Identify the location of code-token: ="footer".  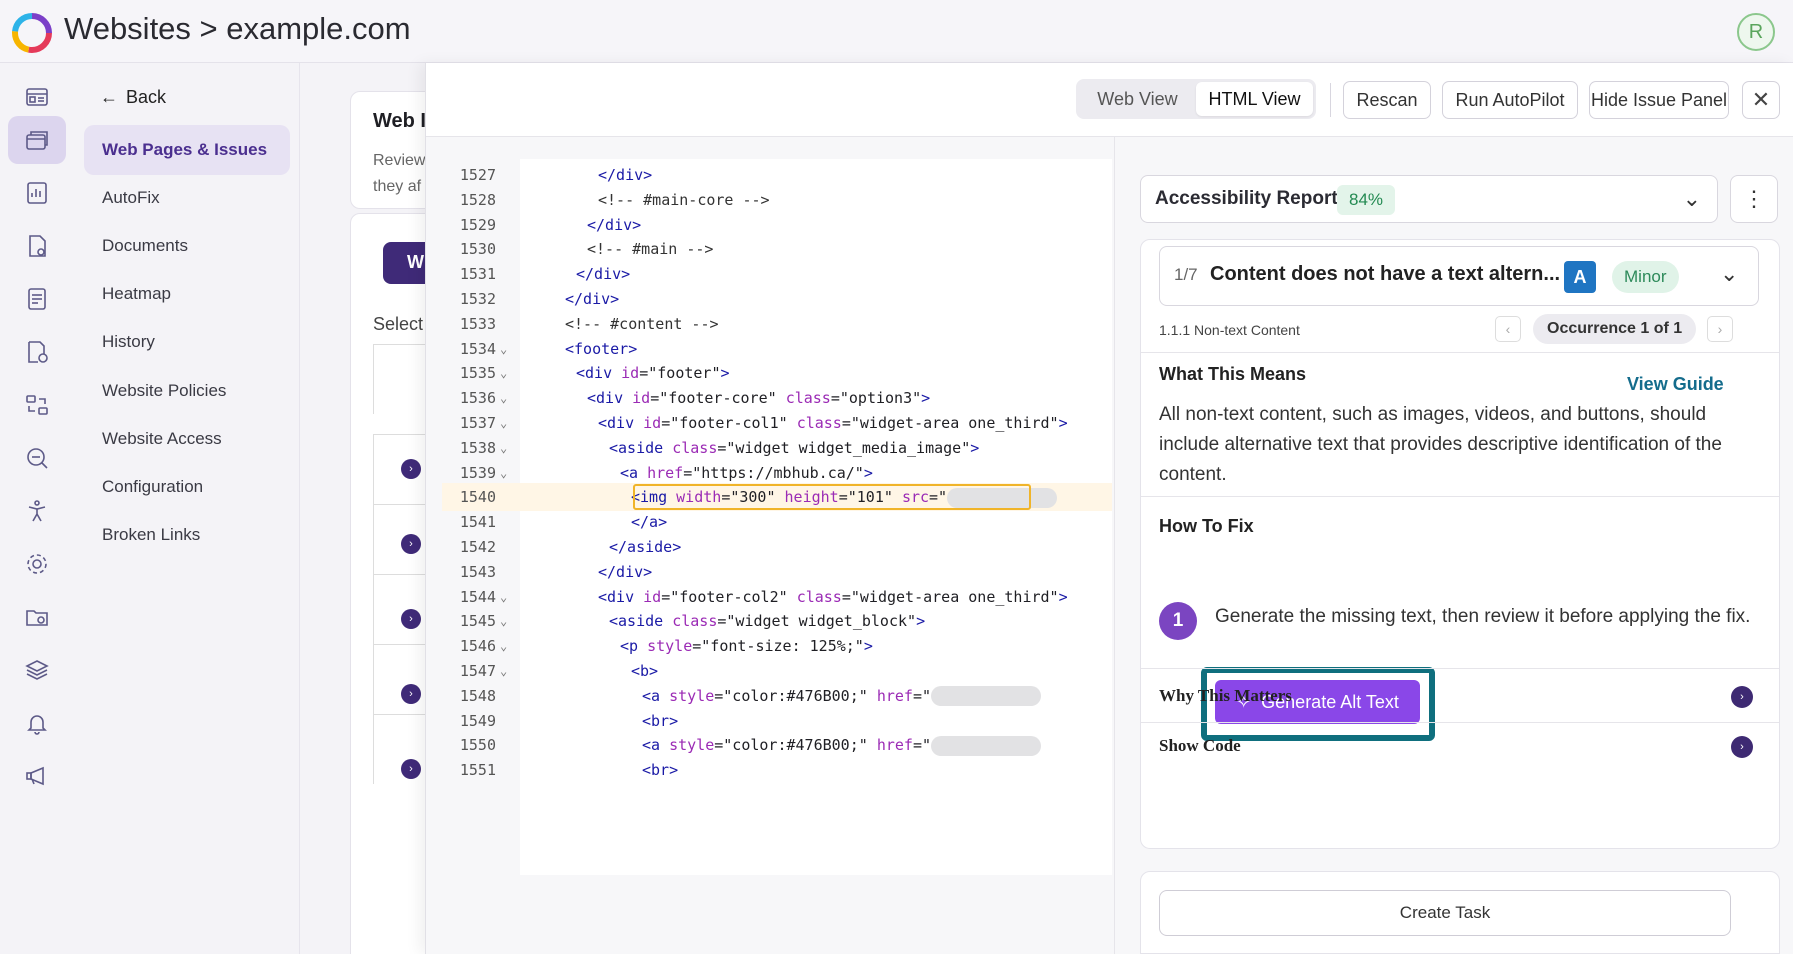
(680, 373).